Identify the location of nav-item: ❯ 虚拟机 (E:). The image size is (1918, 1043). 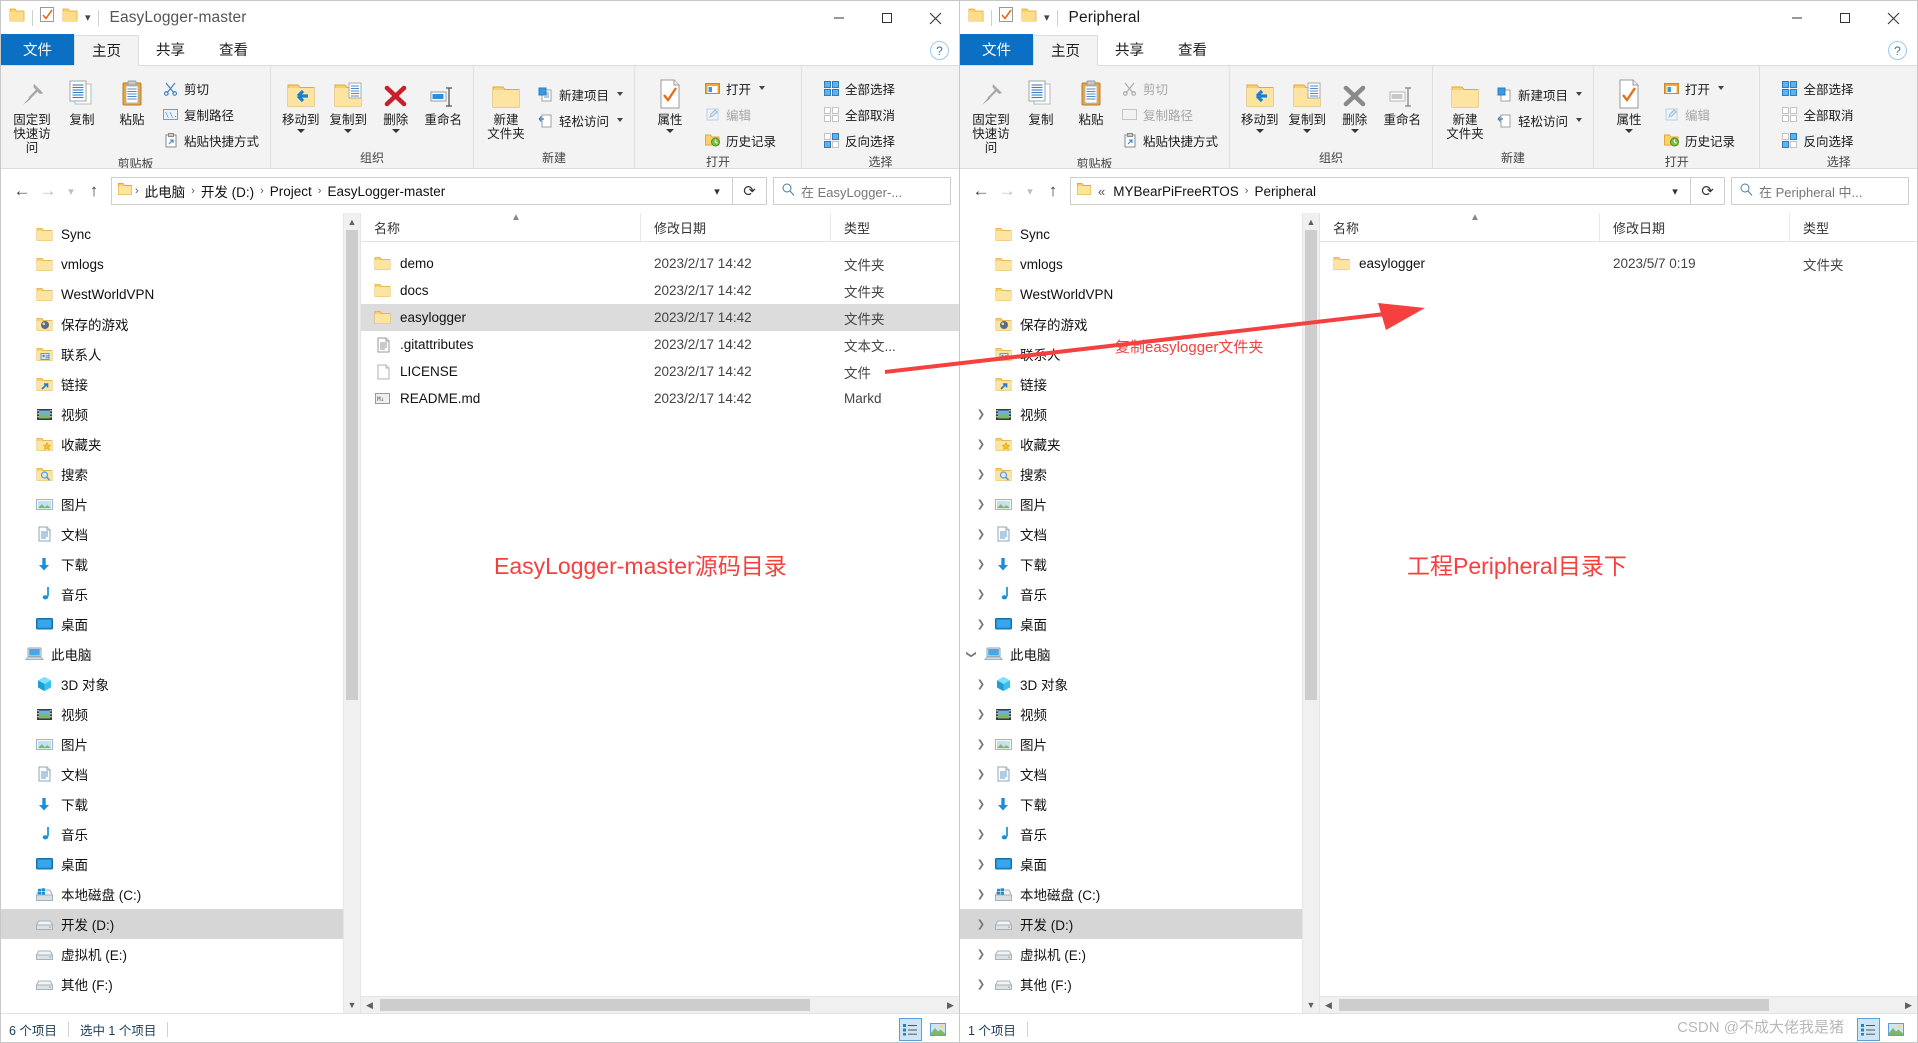
(1131, 954).